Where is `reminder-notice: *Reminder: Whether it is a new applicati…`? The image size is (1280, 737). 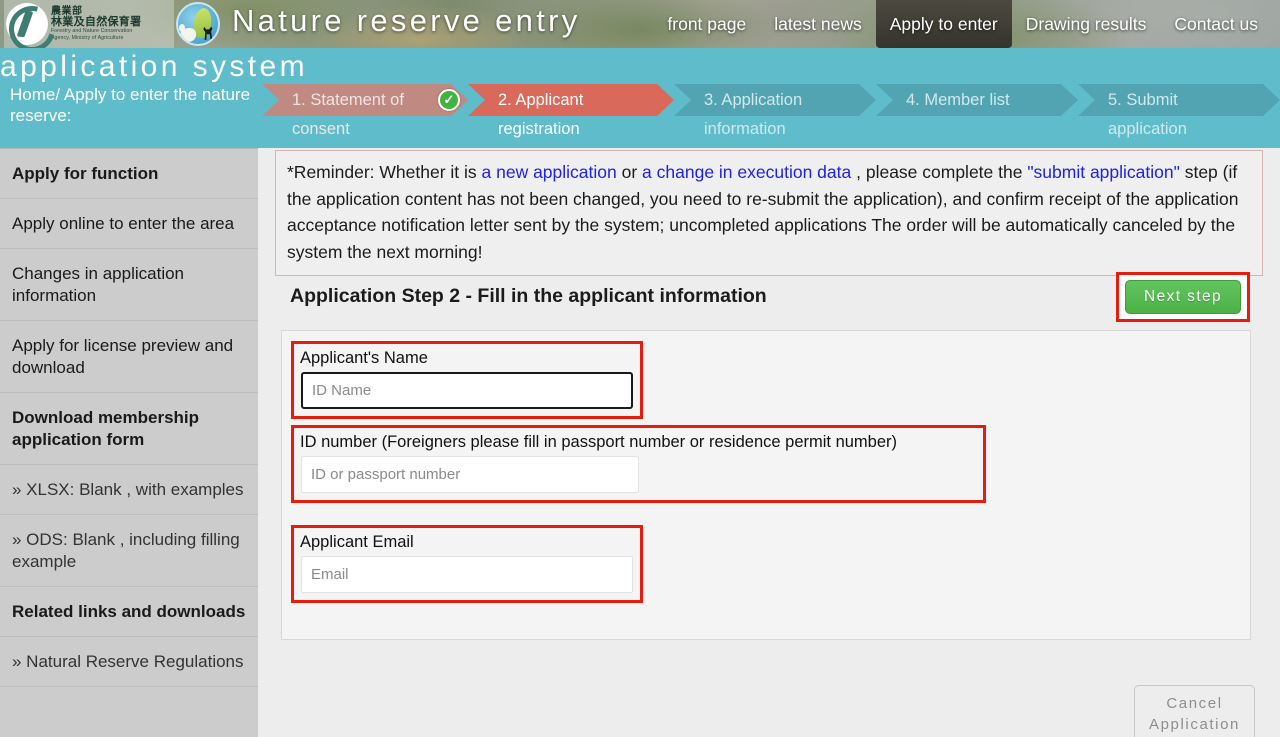
reminder-notice: *Reminder: Whether it is a new applicati… is located at coordinates (769, 213).